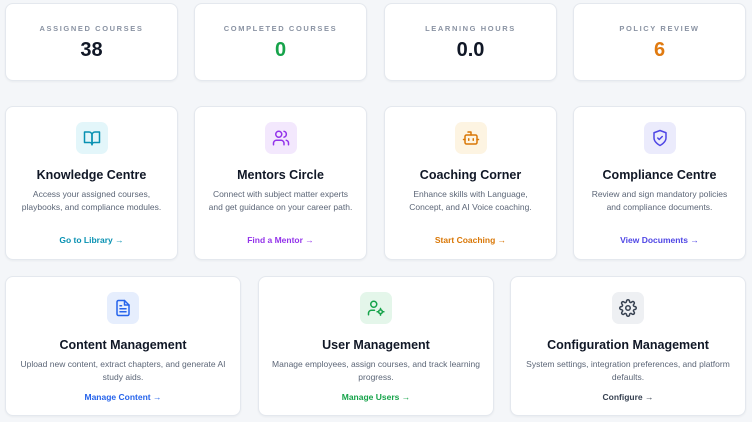 This screenshot has height=422, width=752. What do you see at coordinates (470, 175) in the screenshot?
I see `module-title: Coaching Corner` at bounding box center [470, 175].